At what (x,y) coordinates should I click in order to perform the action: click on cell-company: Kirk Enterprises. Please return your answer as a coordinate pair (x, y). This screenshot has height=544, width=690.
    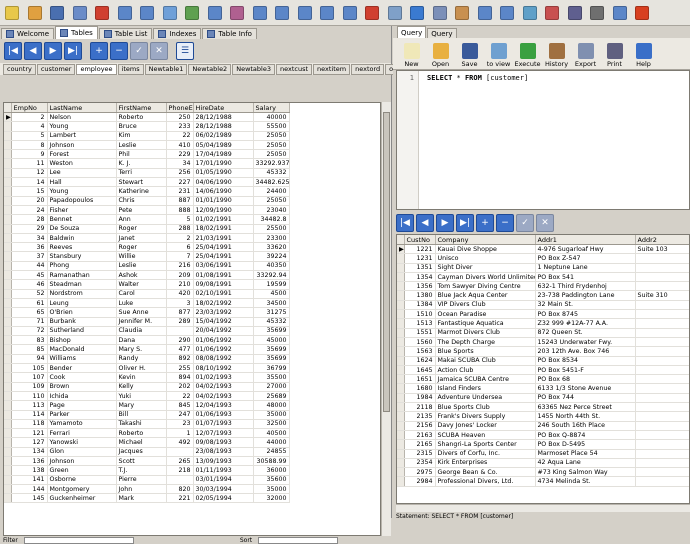
    Looking at the image, I should click on (485, 463).